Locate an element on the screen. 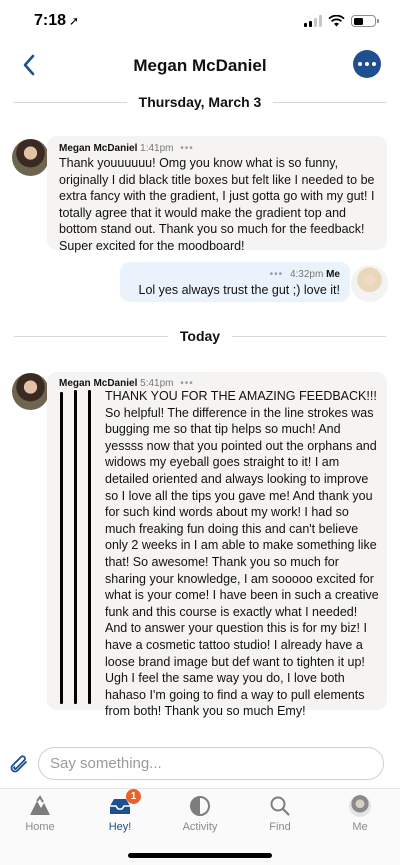  message-meta: ••• 4:32pm Me is located at coordinates (305, 274).